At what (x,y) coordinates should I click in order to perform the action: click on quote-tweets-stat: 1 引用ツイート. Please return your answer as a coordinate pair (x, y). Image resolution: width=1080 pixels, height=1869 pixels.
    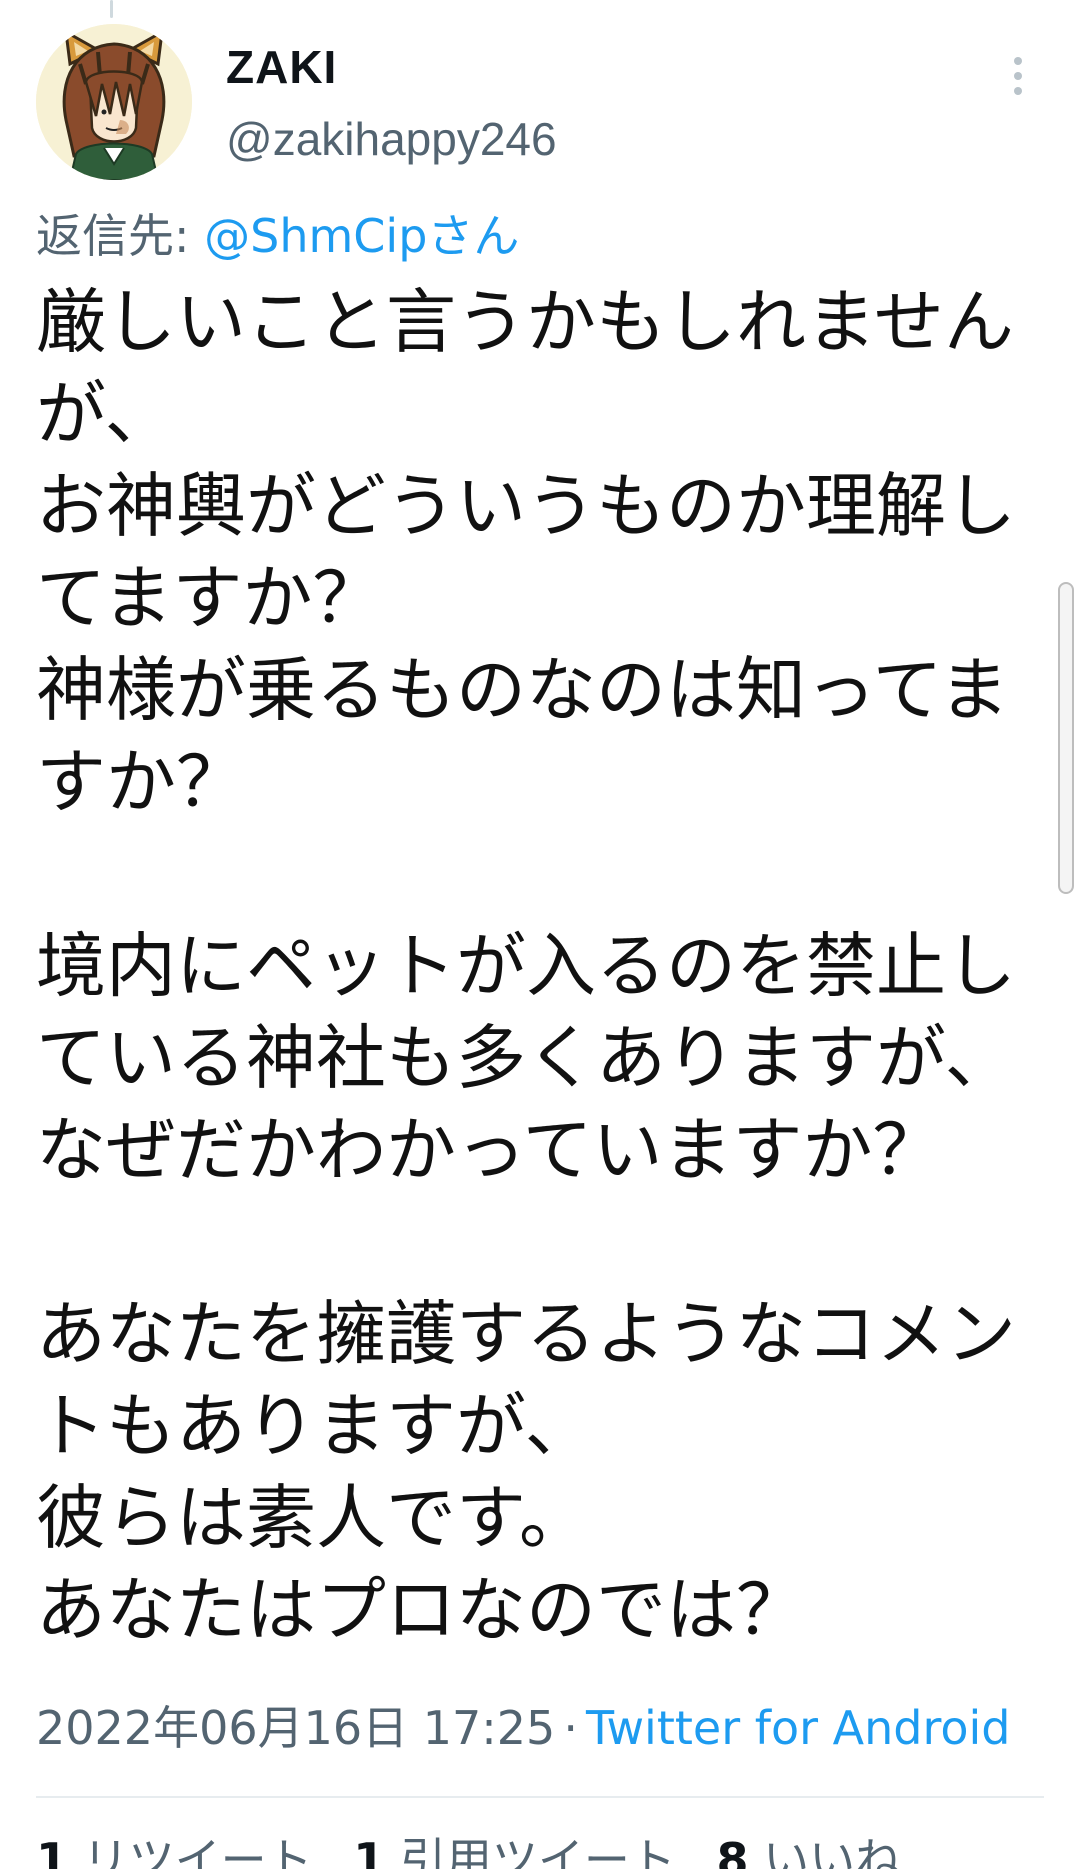
    Looking at the image, I should click on (514, 1851).